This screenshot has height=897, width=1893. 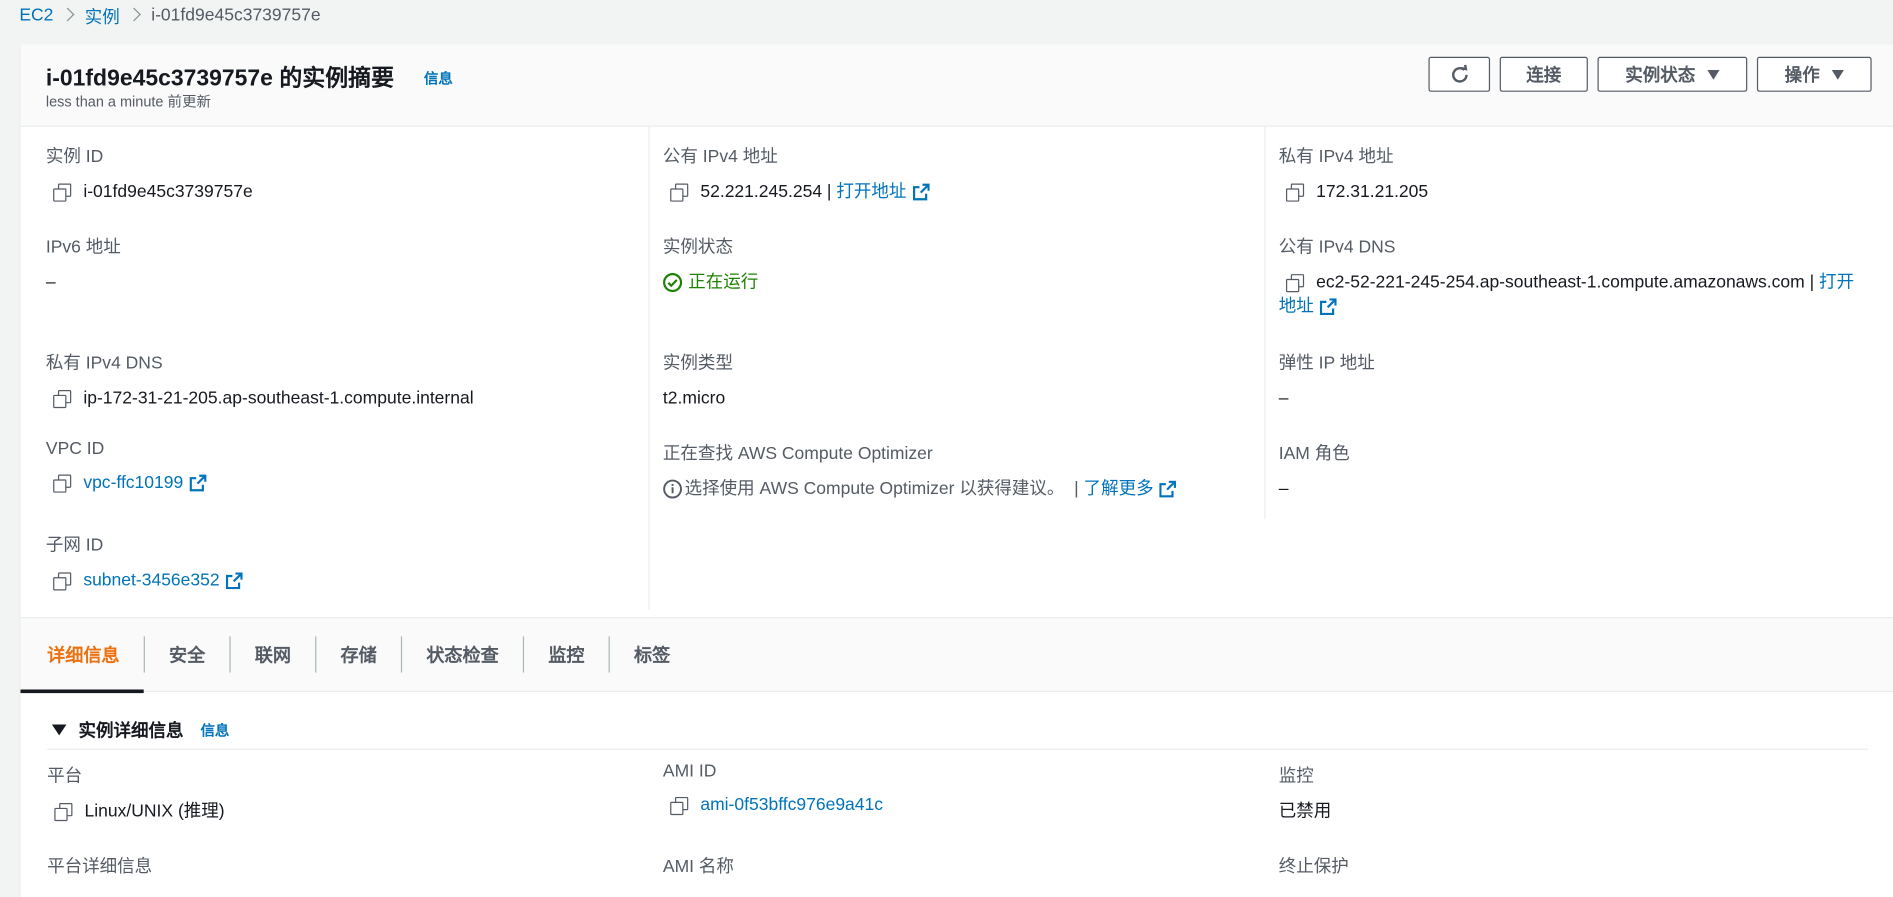 What do you see at coordinates (151, 581) in the screenshot?
I see `subnet-id-link: subnet-3456e352` at bounding box center [151, 581].